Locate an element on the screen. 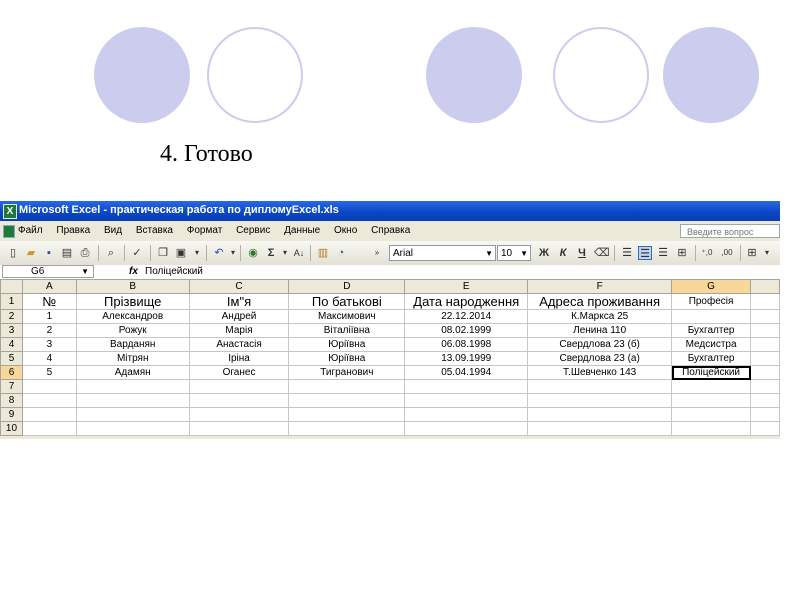 The height and width of the screenshot is (600, 800). menu-data: Данные is located at coordinates (302, 230).